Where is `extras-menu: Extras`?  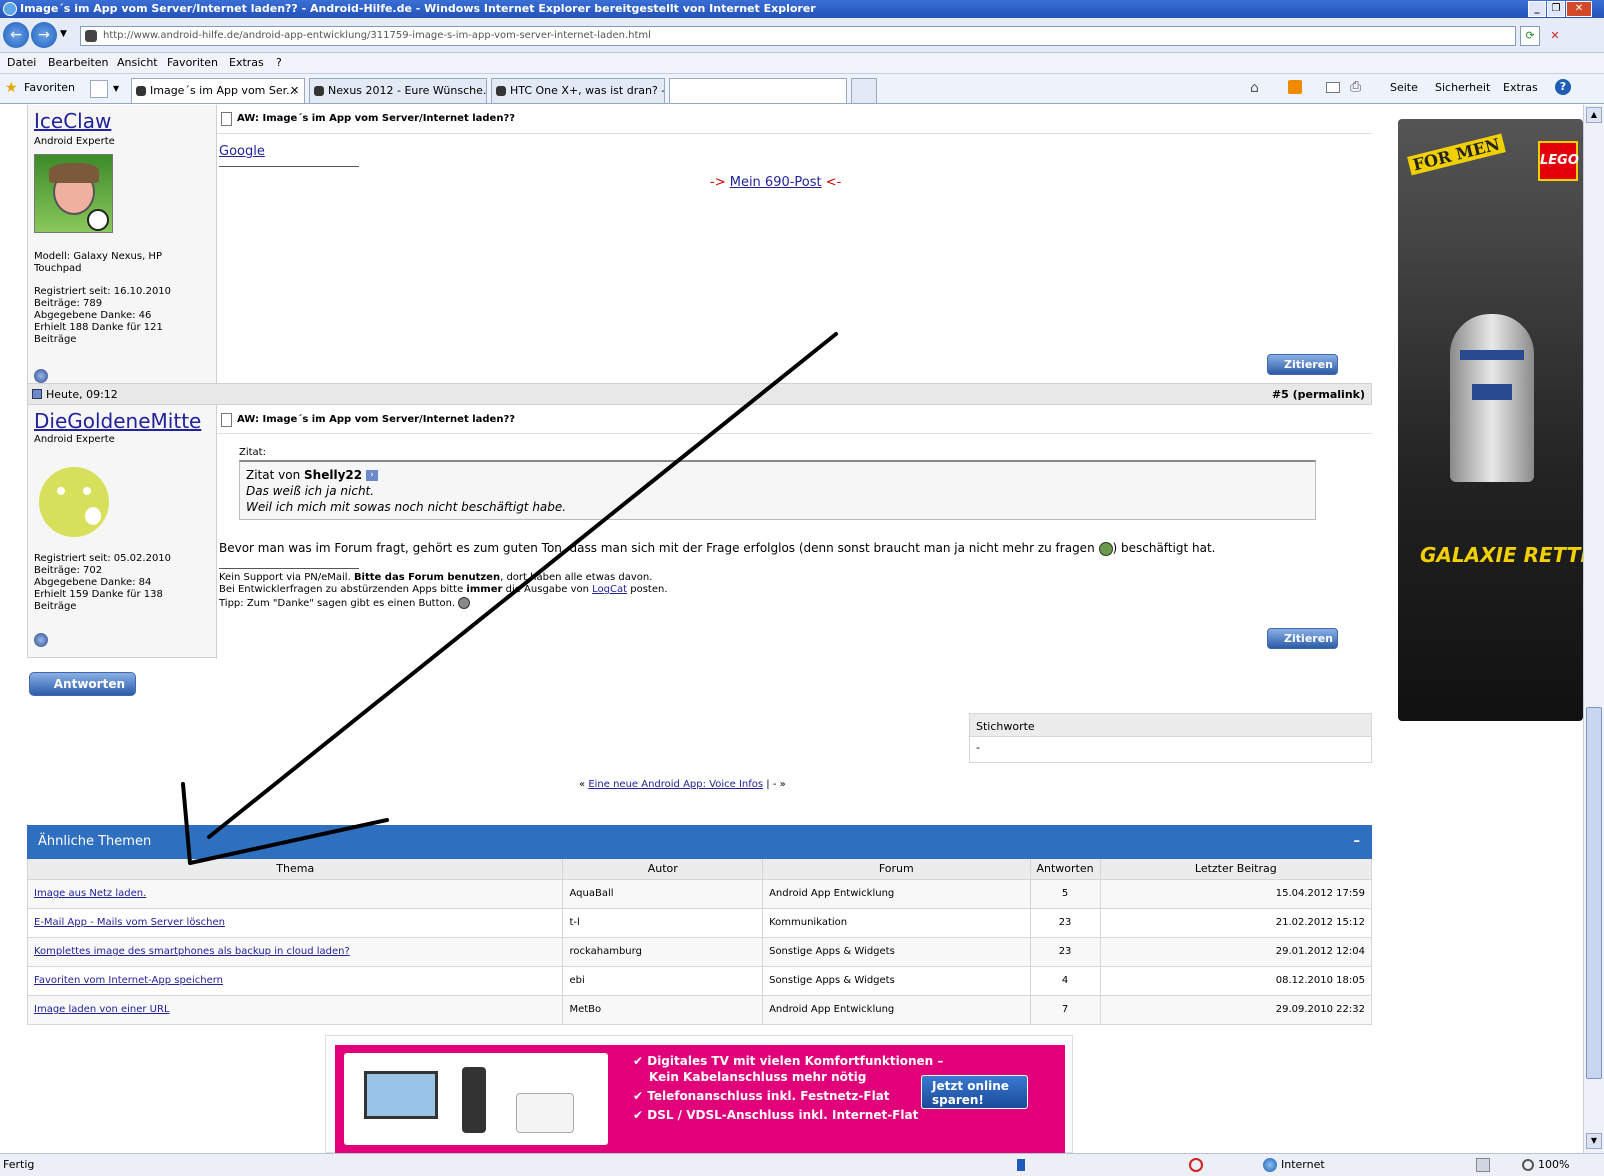
extras-menu: Extras is located at coordinates (1520, 87).